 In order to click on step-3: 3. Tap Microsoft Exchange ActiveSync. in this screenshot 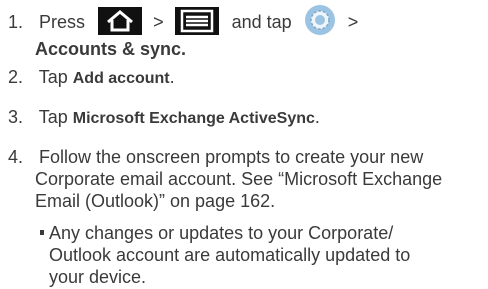, I will do `click(160, 118)`.